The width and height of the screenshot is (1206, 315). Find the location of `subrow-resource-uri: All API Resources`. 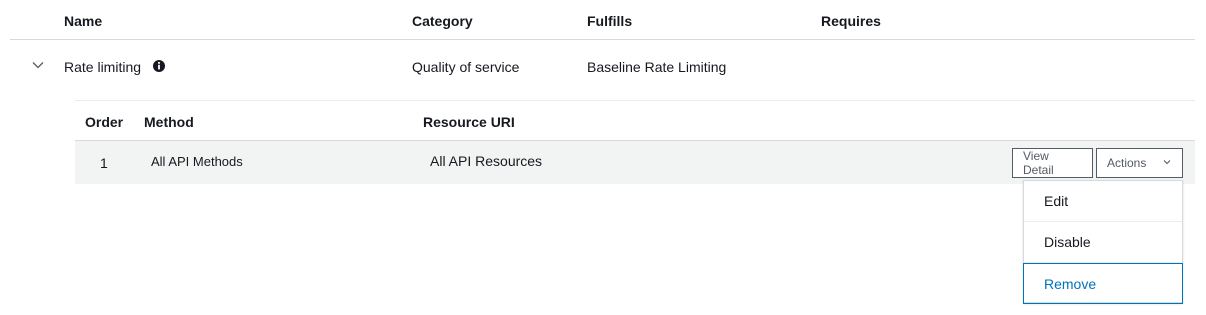

subrow-resource-uri: All API Resources is located at coordinates (486, 161).